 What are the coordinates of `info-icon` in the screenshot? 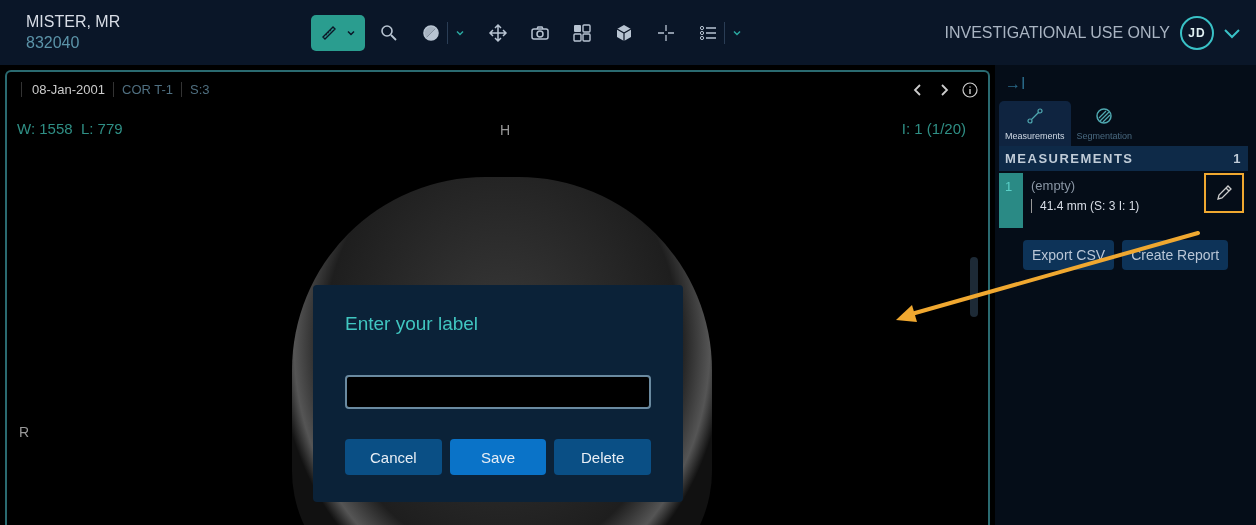 It's located at (970, 90).